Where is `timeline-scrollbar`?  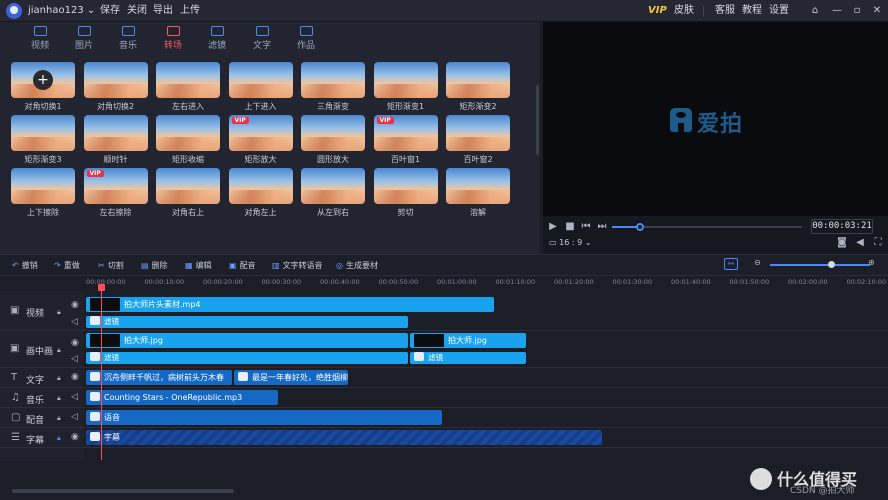 timeline-scrollbar is located at coordinates (123, 491).